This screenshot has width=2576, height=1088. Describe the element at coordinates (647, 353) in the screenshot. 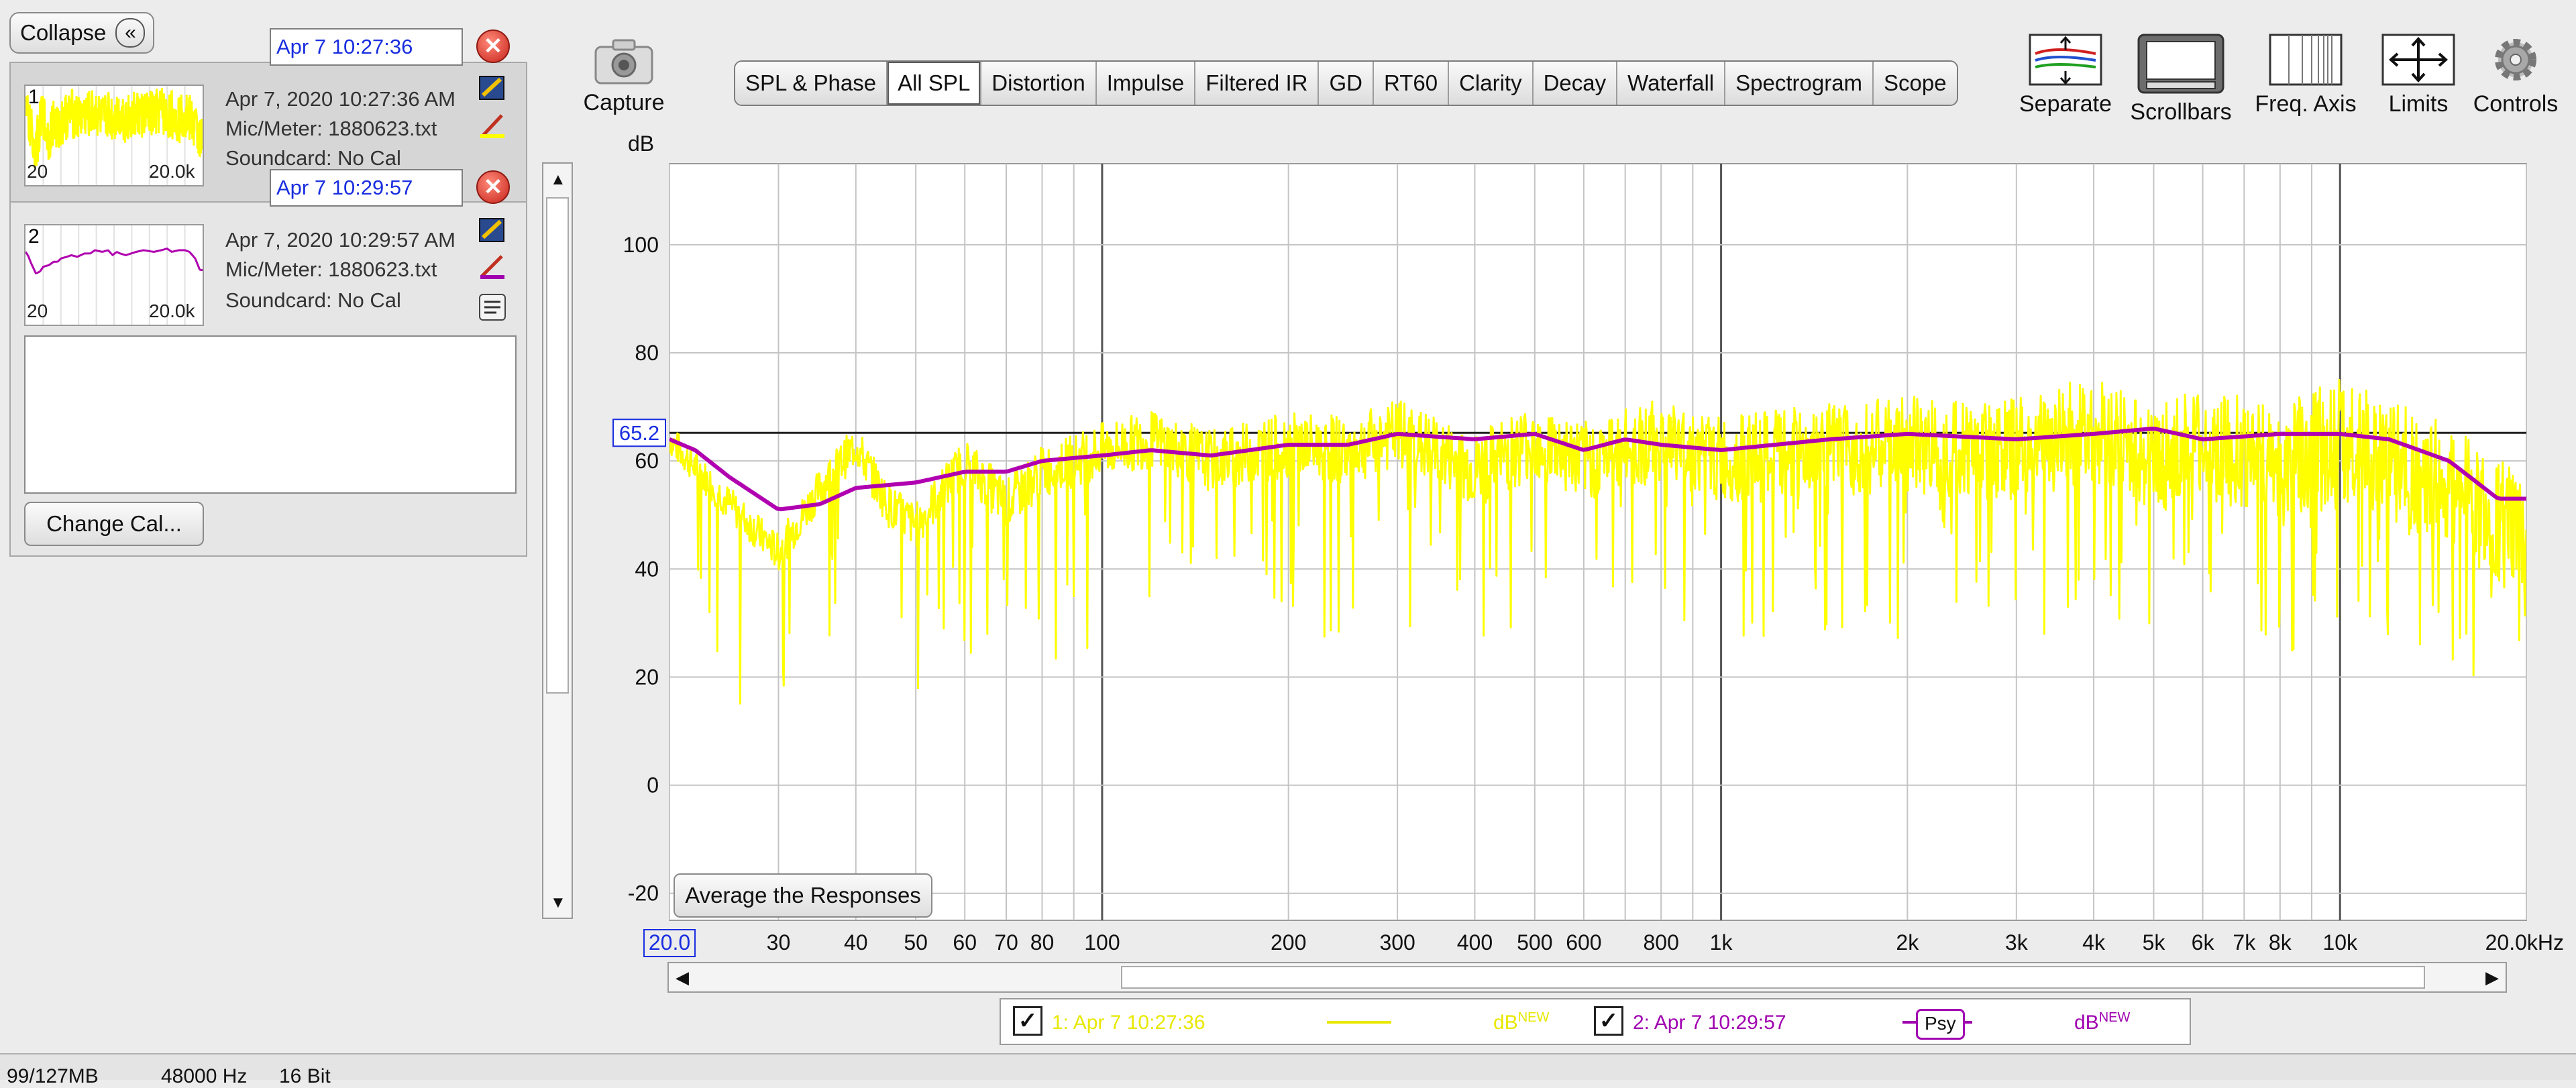

I see `y-tick-label: 80` at that location.